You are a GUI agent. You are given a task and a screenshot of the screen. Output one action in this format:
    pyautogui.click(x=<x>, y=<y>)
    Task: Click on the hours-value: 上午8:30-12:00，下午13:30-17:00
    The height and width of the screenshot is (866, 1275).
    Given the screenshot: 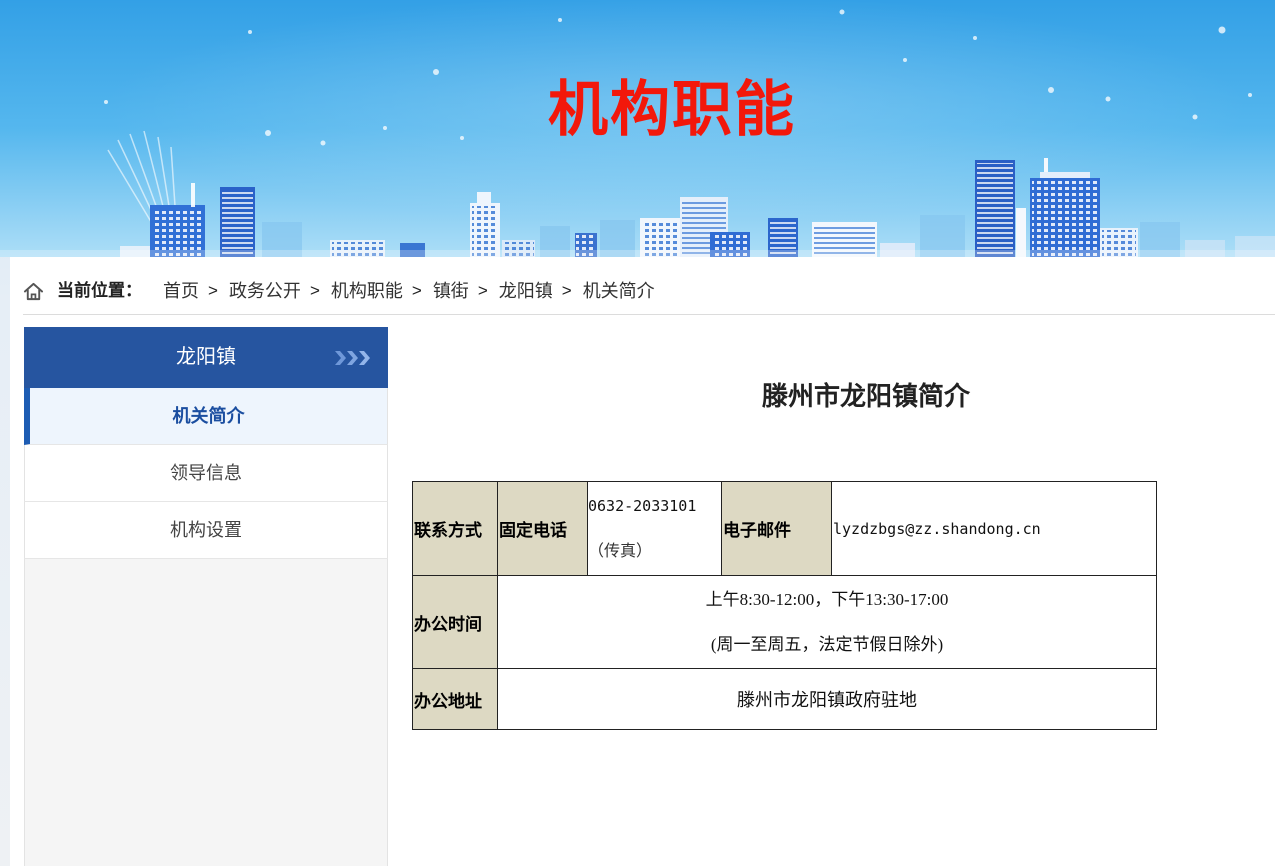 What is the action you would take?
    pyautogui.click(x=827, y=599)
    